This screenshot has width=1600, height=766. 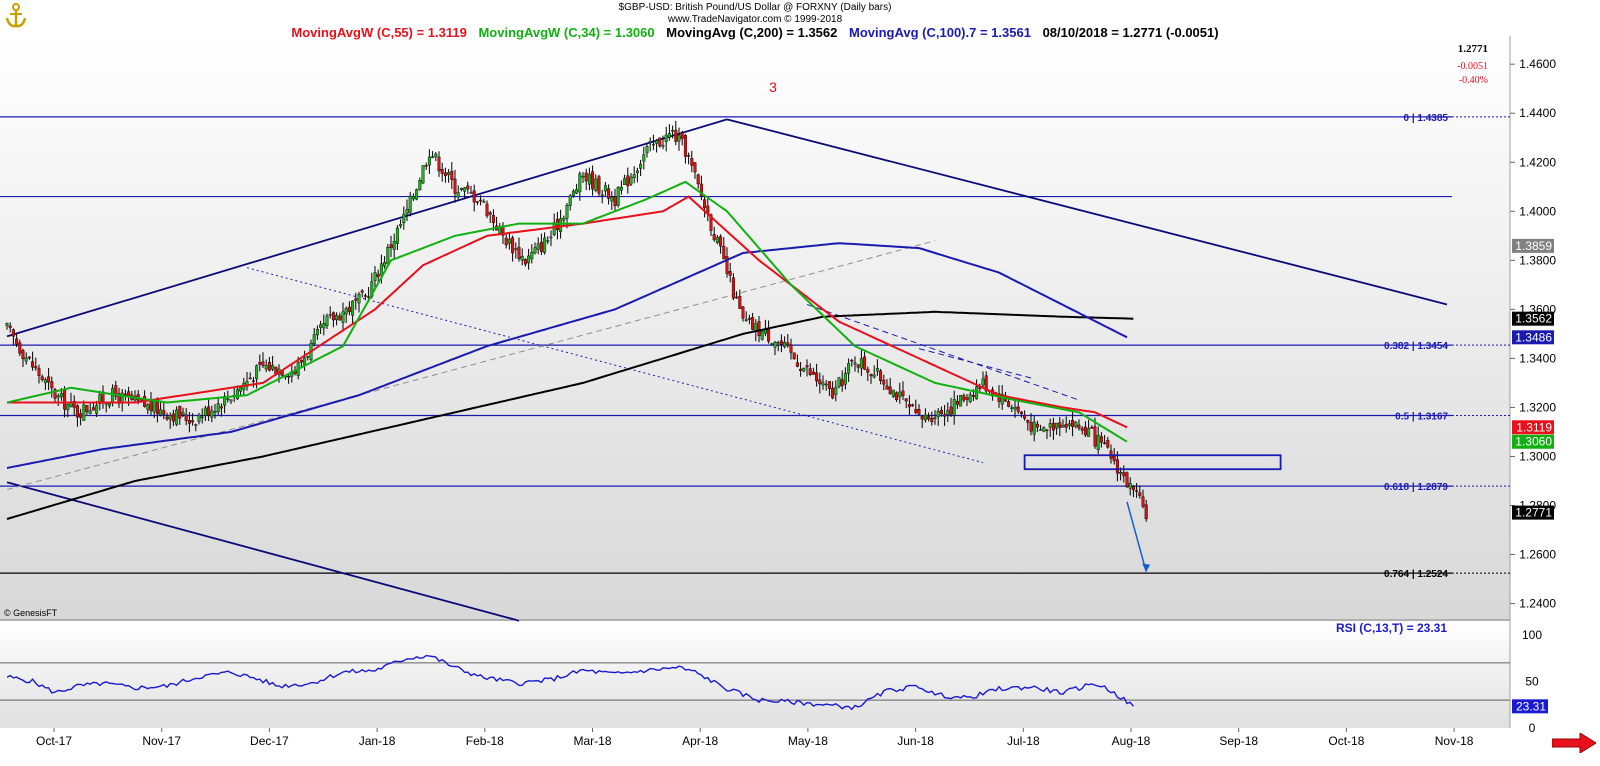 What do you see at coordinates (485, 741) in the screenshot?
I see `time-tick-label: Feb-18` at bounding box center [485, 741].